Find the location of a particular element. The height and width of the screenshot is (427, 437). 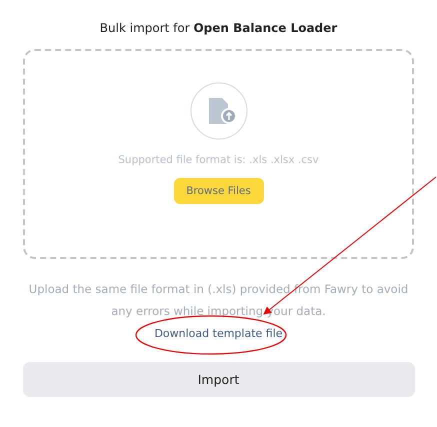

download-template-link: Download template file is located at coordinates (218, 334).